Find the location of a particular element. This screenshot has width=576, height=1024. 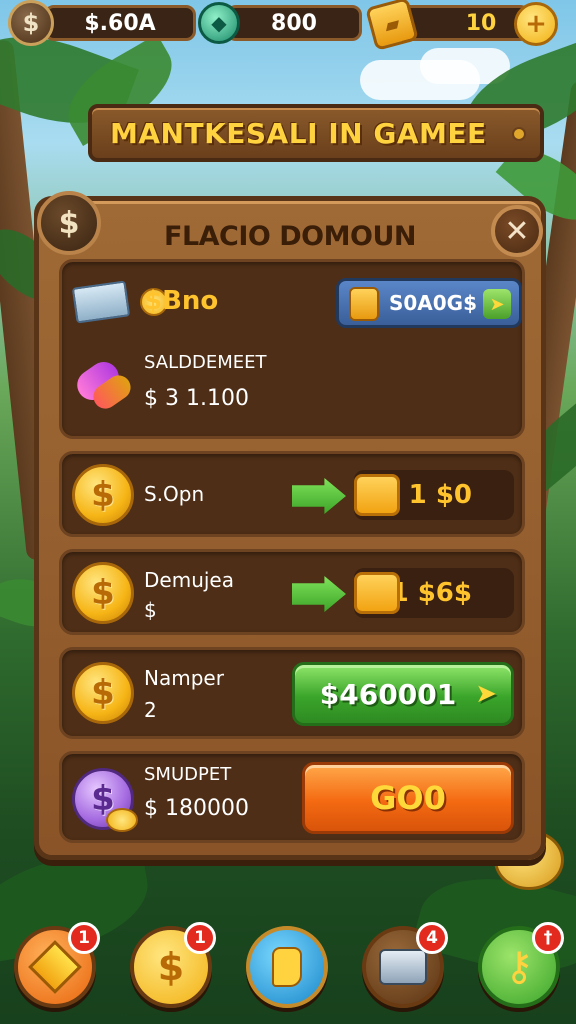

money-bag-icon: $ is located at coordinates (69, 223).